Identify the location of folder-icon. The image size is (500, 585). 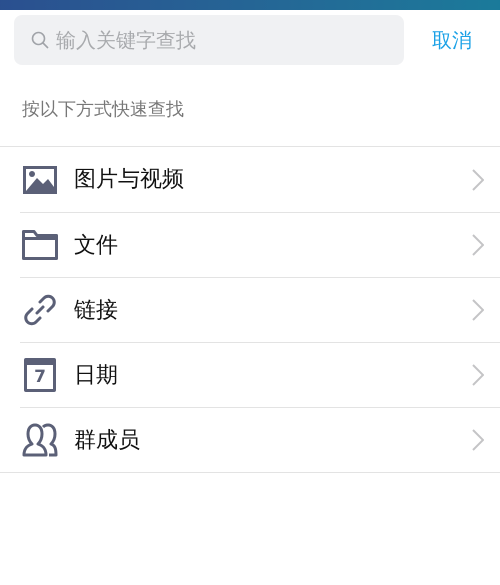
(40, 245).